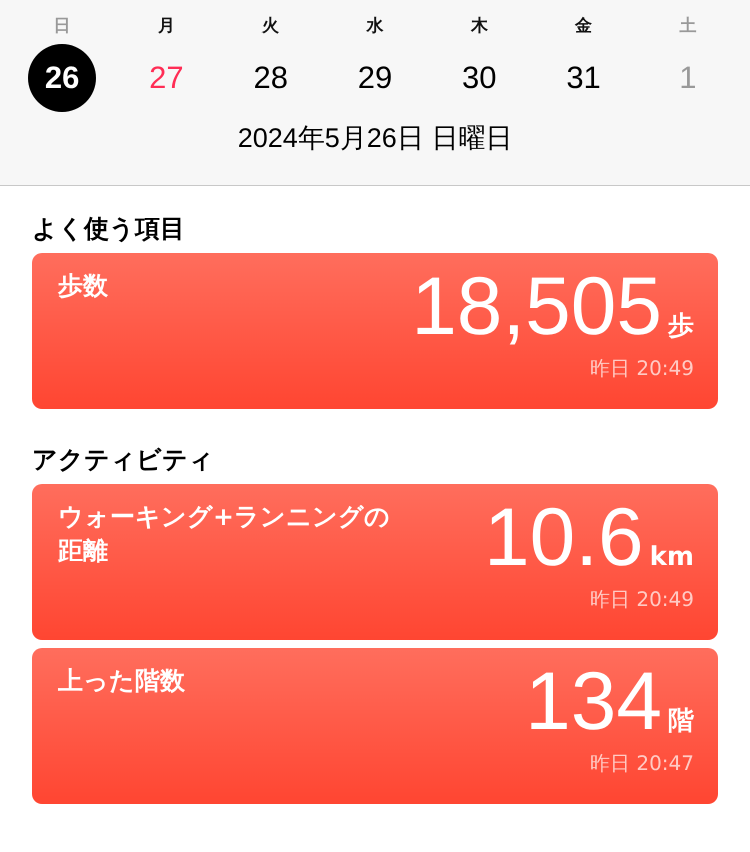  Describe the element at coordinates (681, 721) in the screenshot. I see `metric-unit: 階` at that location.